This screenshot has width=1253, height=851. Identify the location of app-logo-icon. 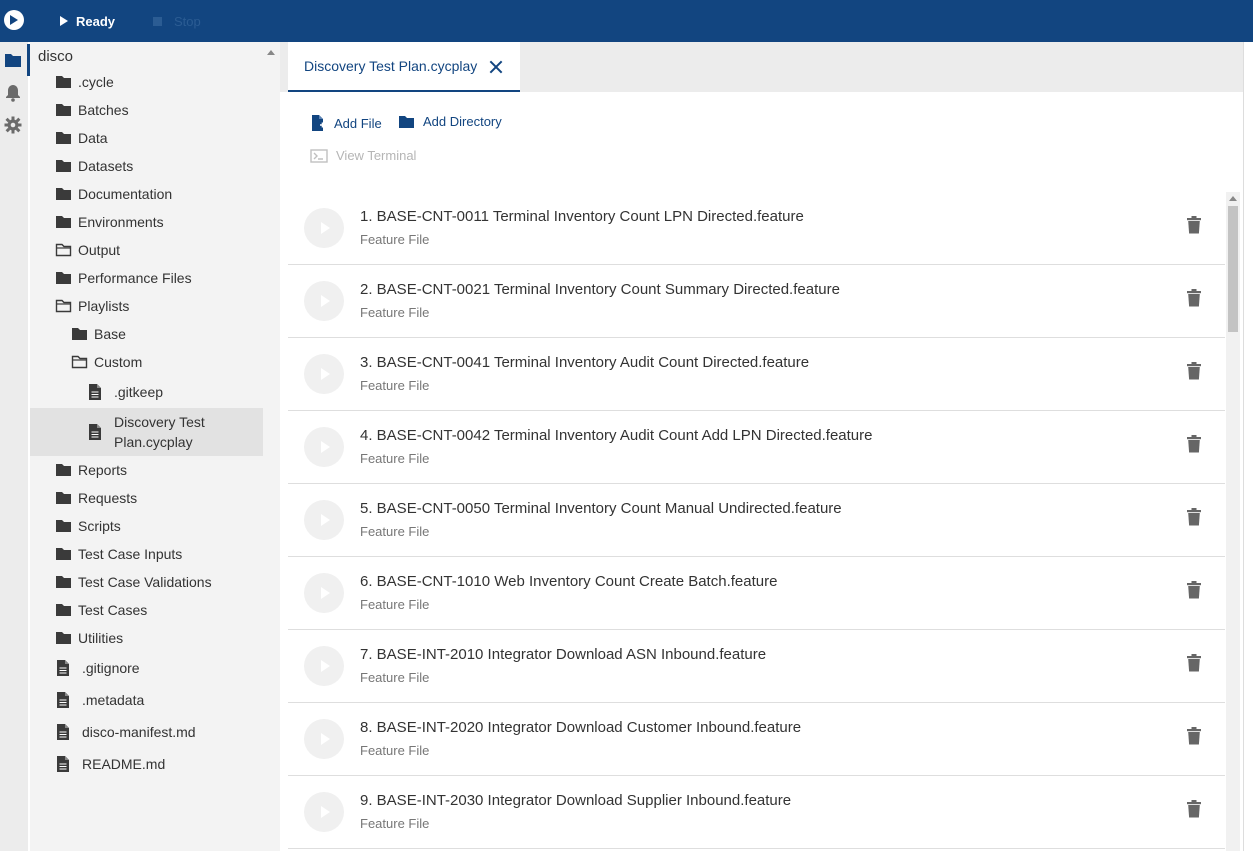
(14, 20).